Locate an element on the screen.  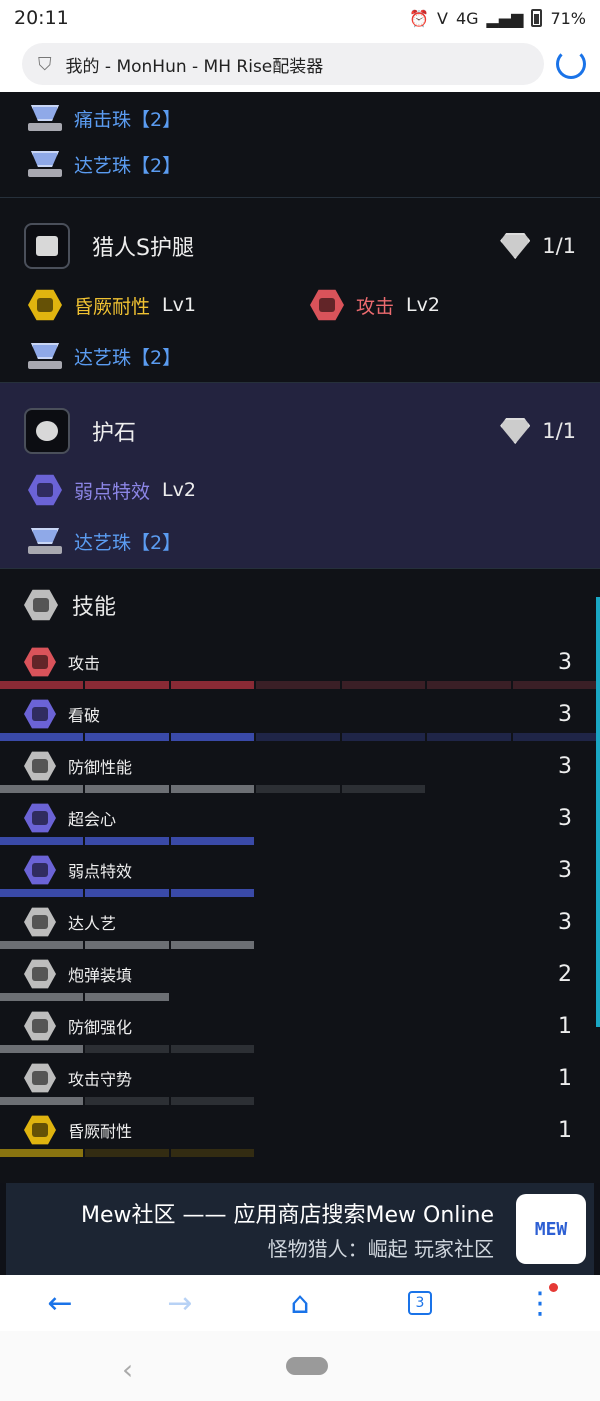
skills-title: 技能 is located at coordinates (94, 607).